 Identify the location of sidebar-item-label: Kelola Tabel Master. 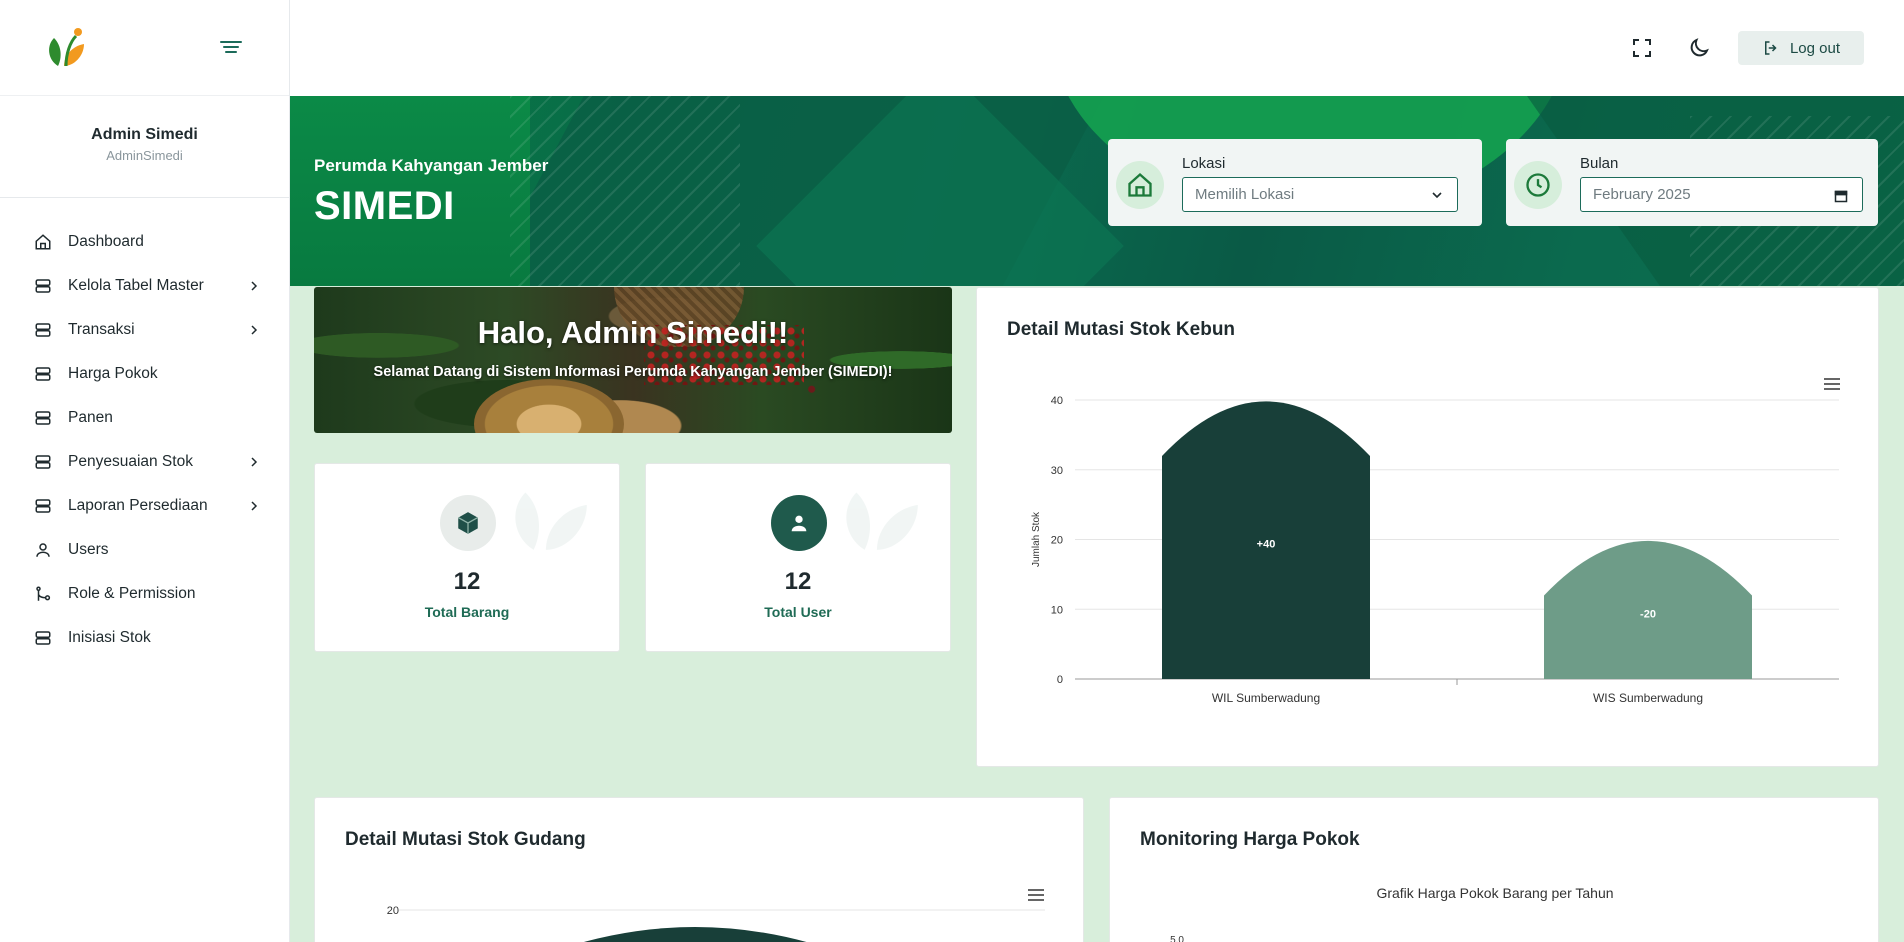
(136, 285).